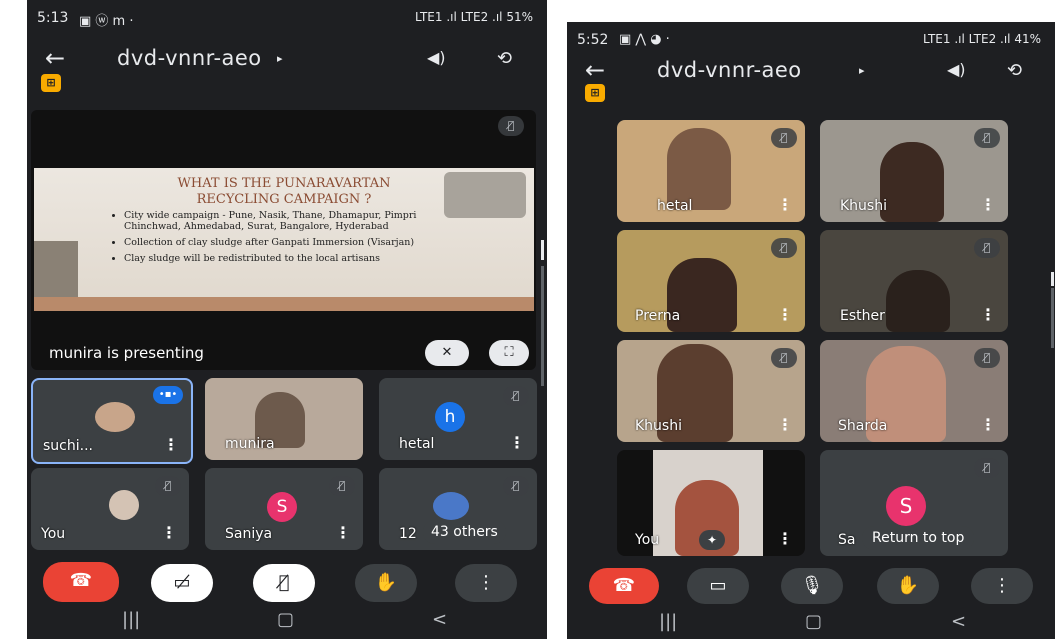 The width and height of the screenshot is (1057, 639). I want to click on status-time: 5:52, so click(593, 40).